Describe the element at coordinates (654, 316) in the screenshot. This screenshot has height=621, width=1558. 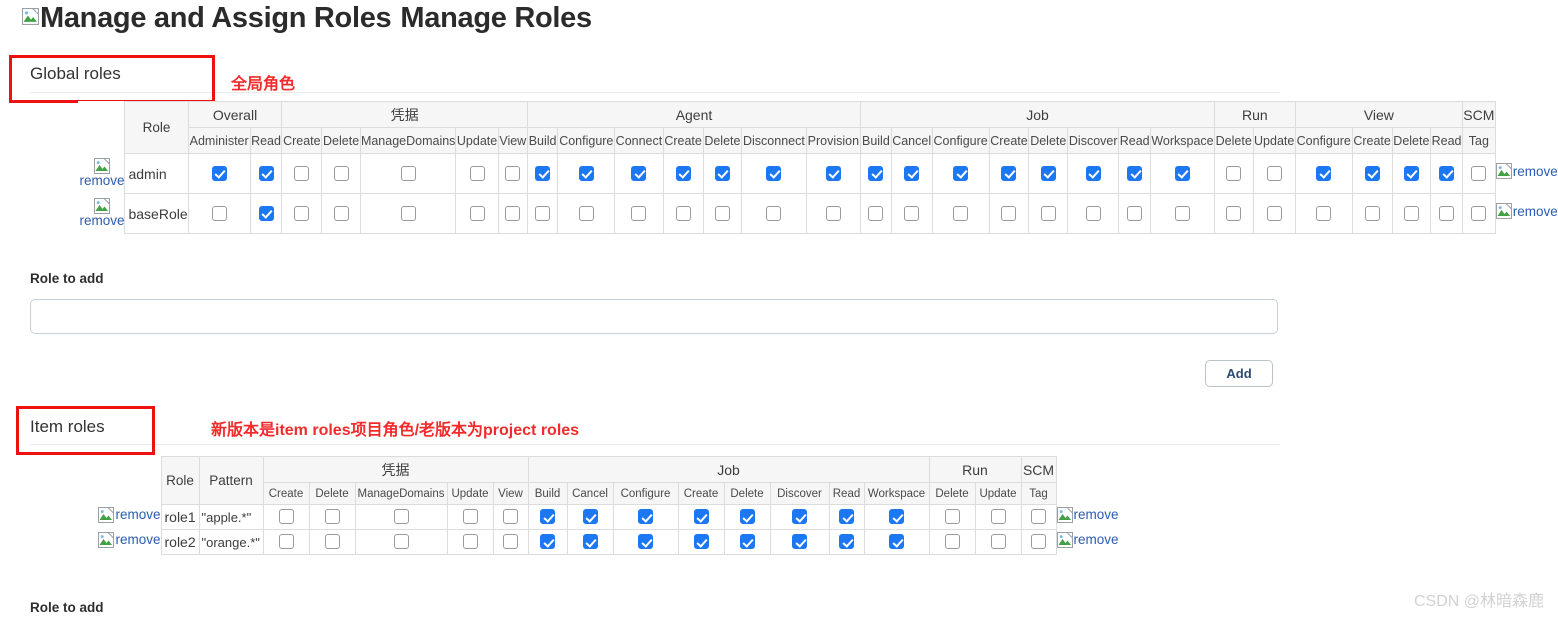
I see `global-role-to-add-input` at that location.